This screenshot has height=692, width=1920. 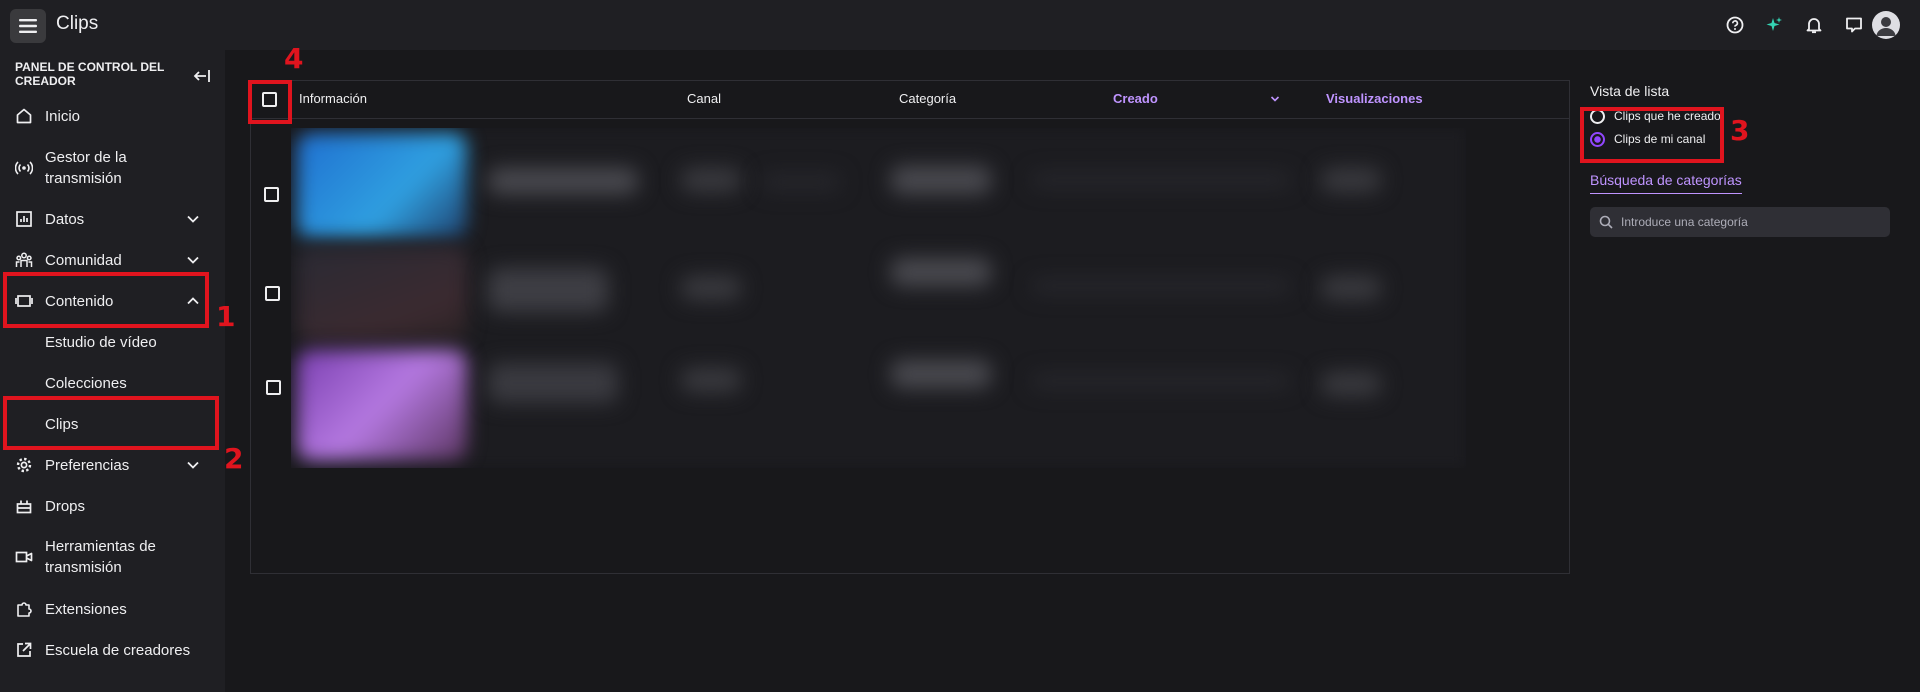 What do you see at coordinates (1735, 25) in the screenshot?
I see `help-icon` at bounding box center [1735, 25].